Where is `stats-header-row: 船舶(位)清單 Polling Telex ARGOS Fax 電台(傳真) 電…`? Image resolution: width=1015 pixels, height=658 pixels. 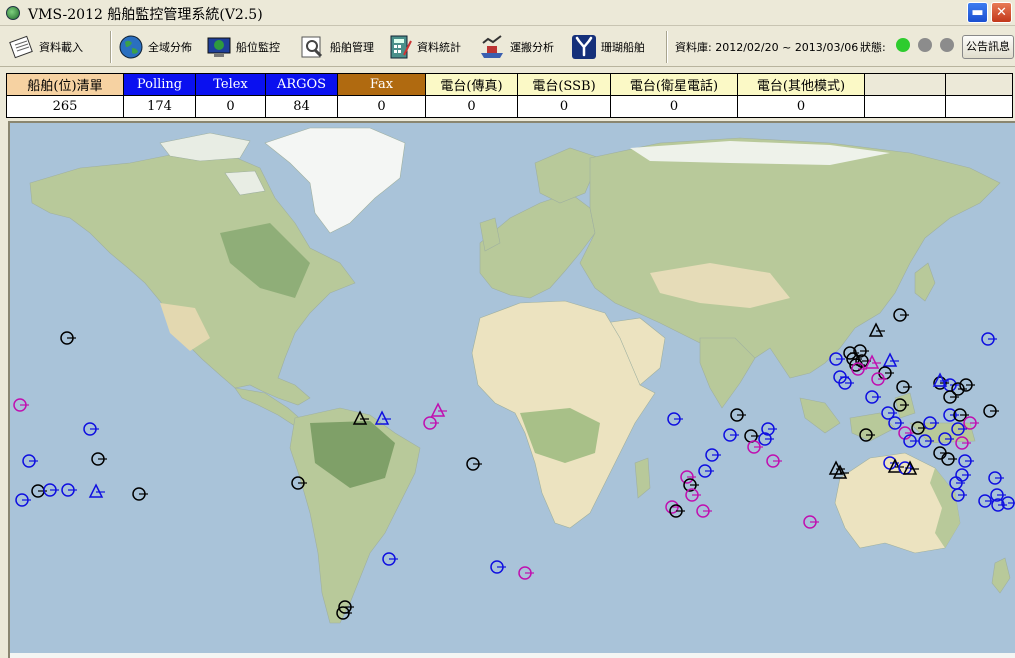
stats-header-row: 船舶(位)清單 Polling Telex ARGOS Fax 電台(傳真) 電… is located at coordinates (509, 84).